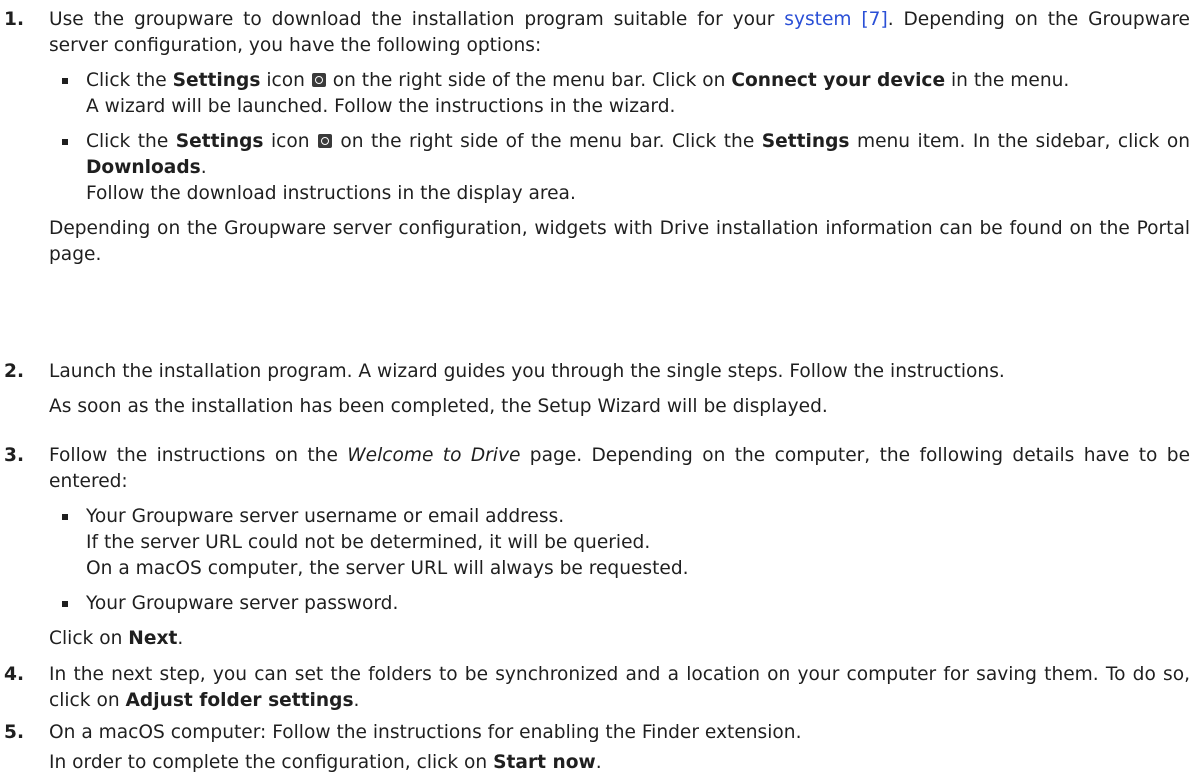  I want to click on detail-text: Your Groupware server password., so click(242, 603).